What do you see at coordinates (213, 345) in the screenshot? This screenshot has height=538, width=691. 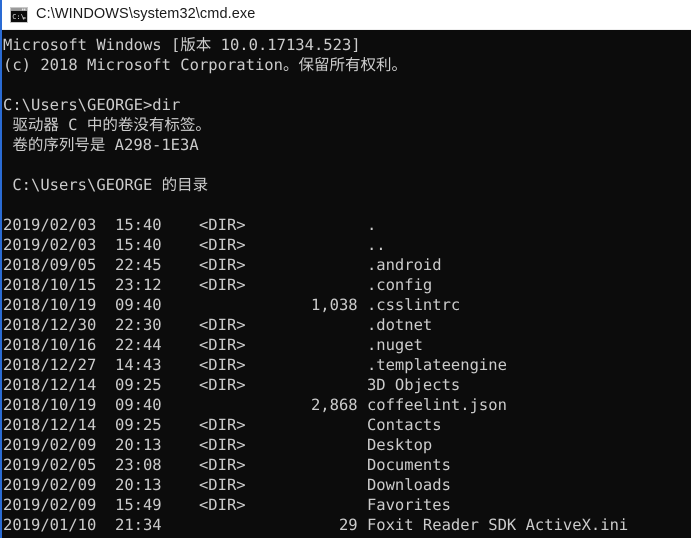 I see `directory-entry-row: 2018/10/16 22:44 <DIR> .nuget` at bounding box center [213, 345].